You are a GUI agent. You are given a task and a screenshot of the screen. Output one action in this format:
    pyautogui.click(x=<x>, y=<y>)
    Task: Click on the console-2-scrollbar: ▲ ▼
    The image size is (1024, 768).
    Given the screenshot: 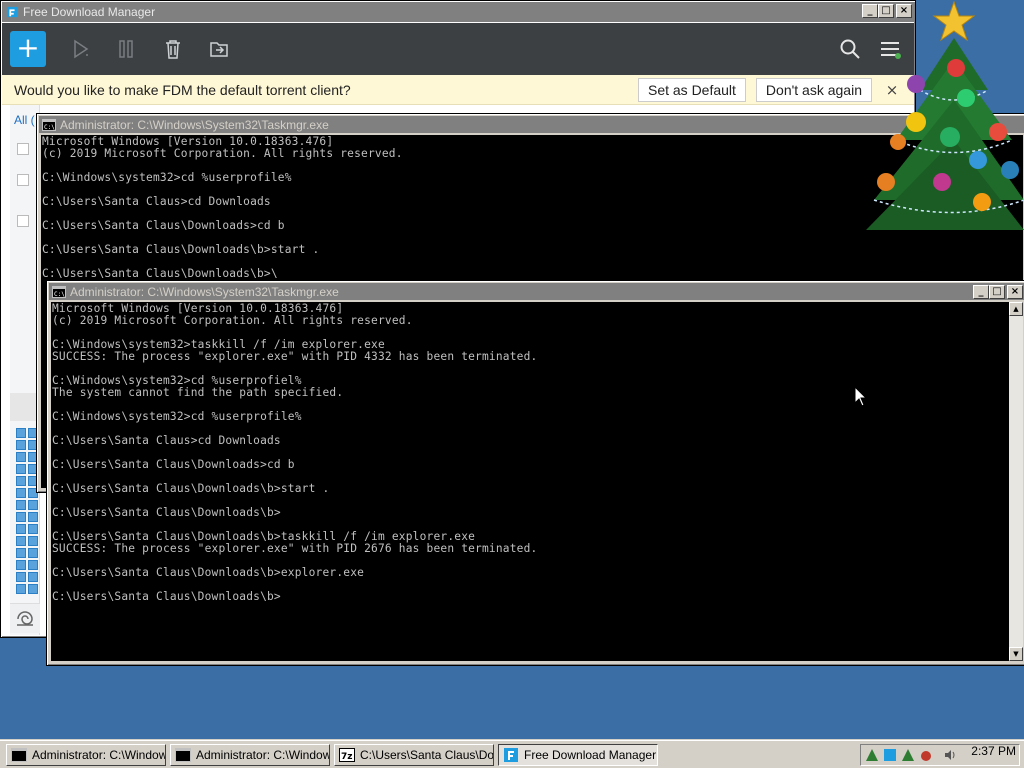 What is the action you would take?
    pyautogui.click(x=1016, y=481)
    